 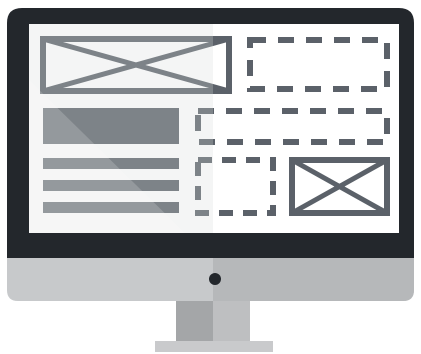 I want to click on stand-base, so click(x=214, y=346).